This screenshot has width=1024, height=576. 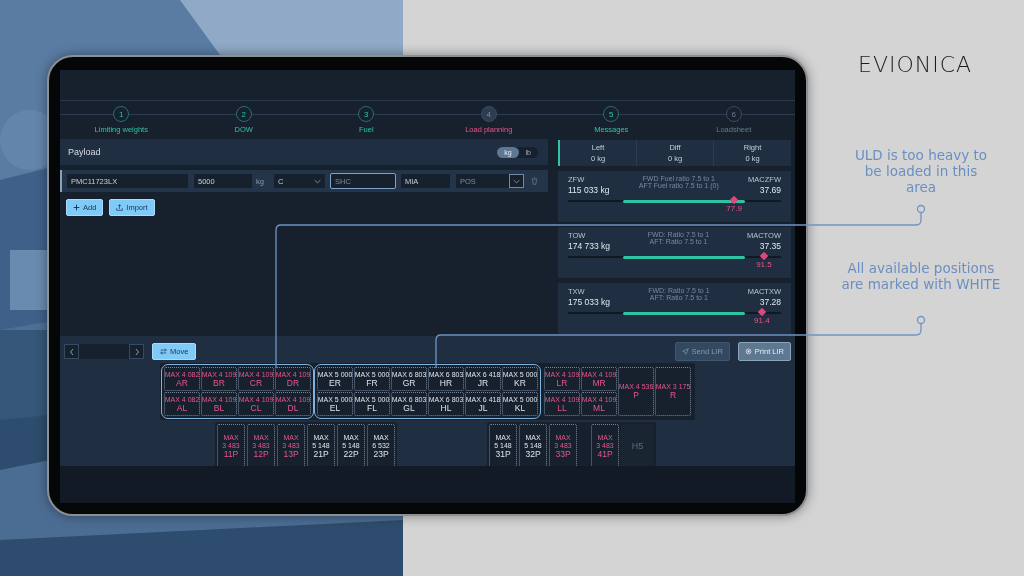 I want to click on weight-value: 115 033 kg, so click(x=589, y=190).